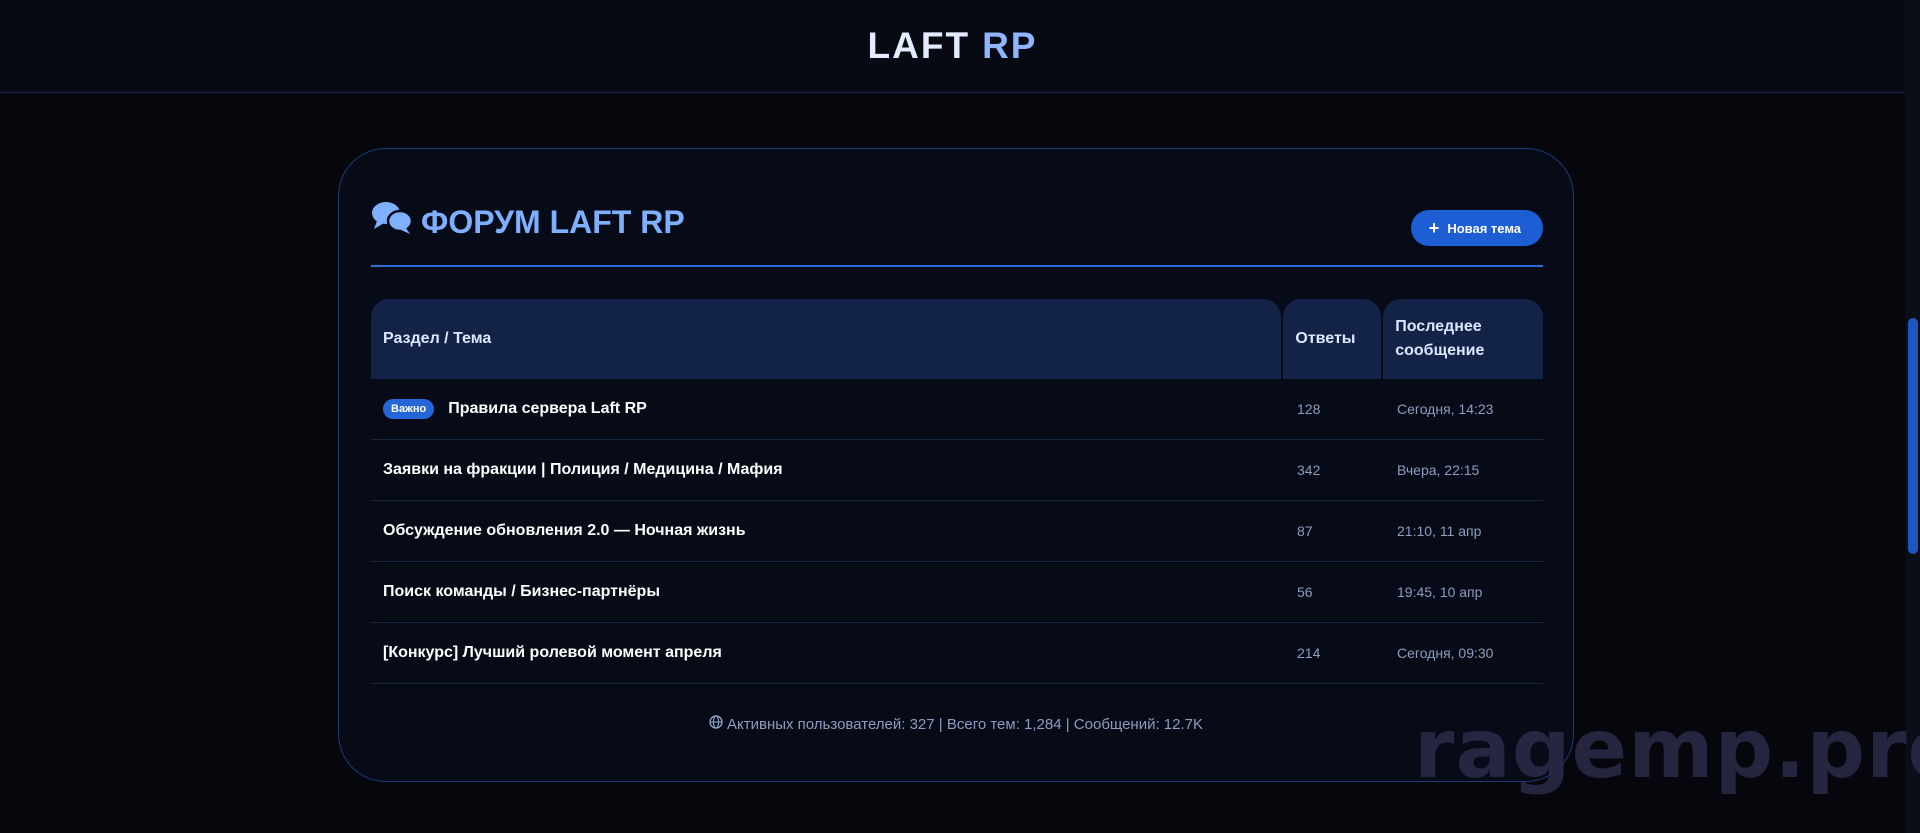 This screenshot has height=833, width=1920. Describe the element at coordinates (392, 222) in the screenshot. I see `comments-icon` at that location.